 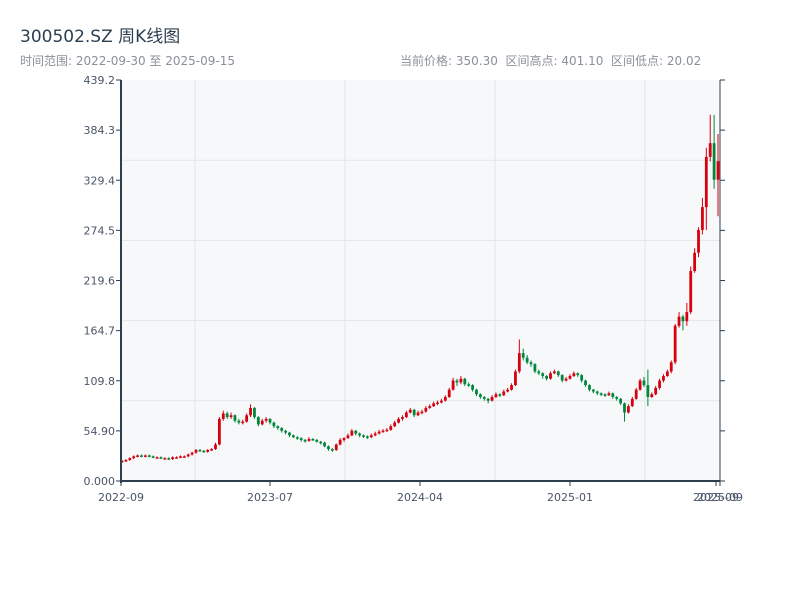 I want to click on y-tick-label: 54.90, so click(x=100, y=431).